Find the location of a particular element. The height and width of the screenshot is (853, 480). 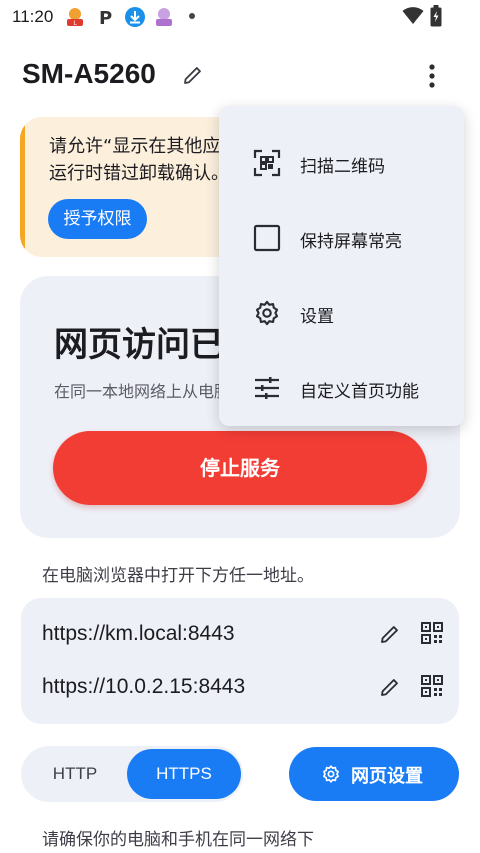

url-row: https://km.local:8443 is located at coordinates (240, 635).